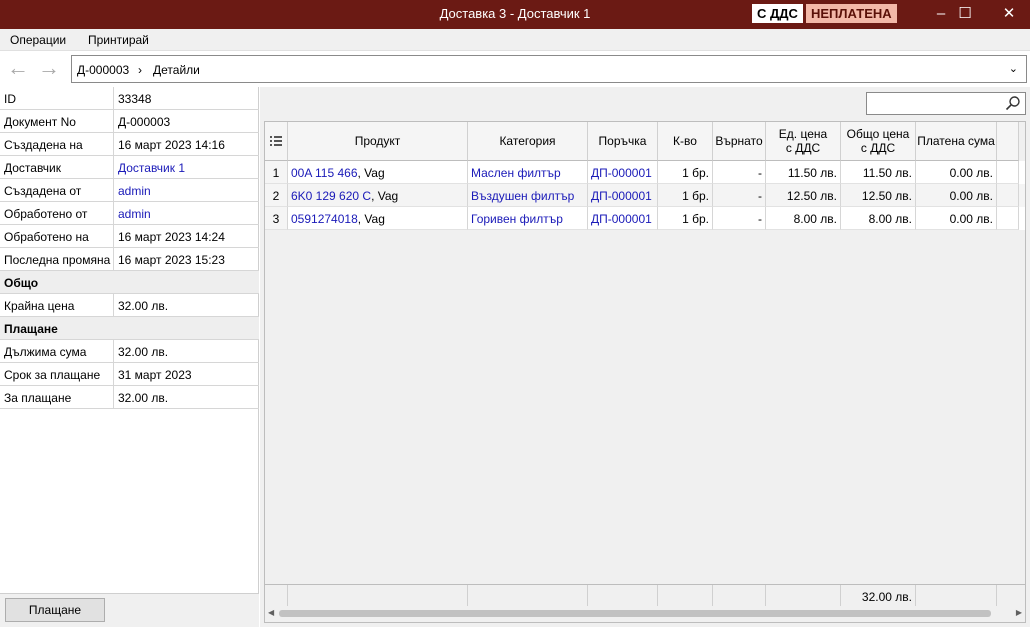 This screenshot has width=1030, height=627. What do you see at coordinates (777, 13) in the screenshot?
I see `vat-badge: С ДДС` at bounding box center [777, 13].